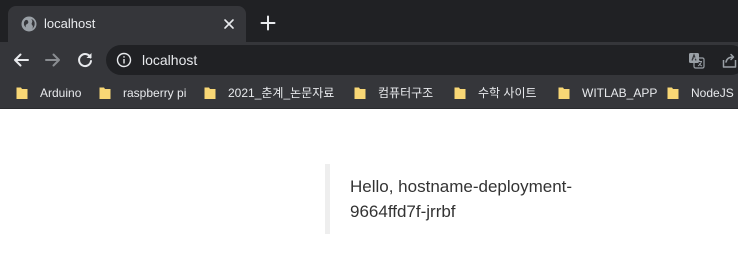 The width and height of the screenshot is (738, 272). I want to click on bookmark-label: 2021_춘계_논문자료, so click(281, 93).